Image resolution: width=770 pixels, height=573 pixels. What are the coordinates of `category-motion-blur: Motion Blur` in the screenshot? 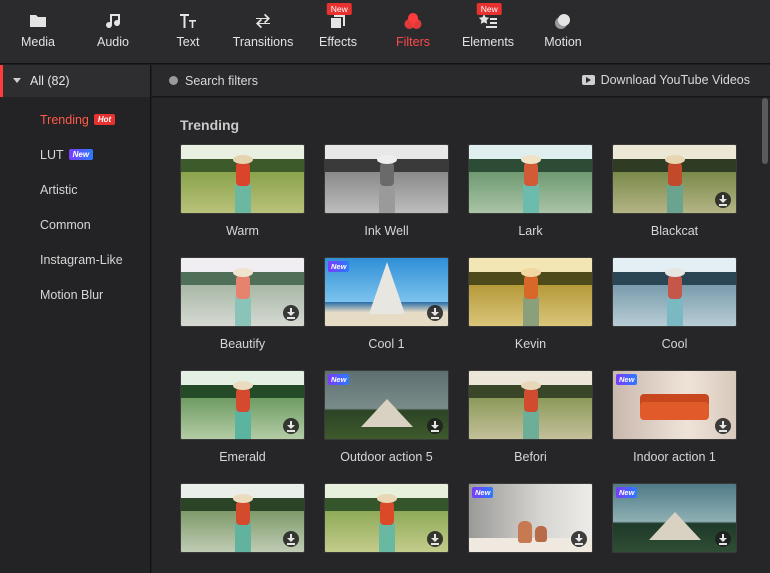 It's located at (71, 295).